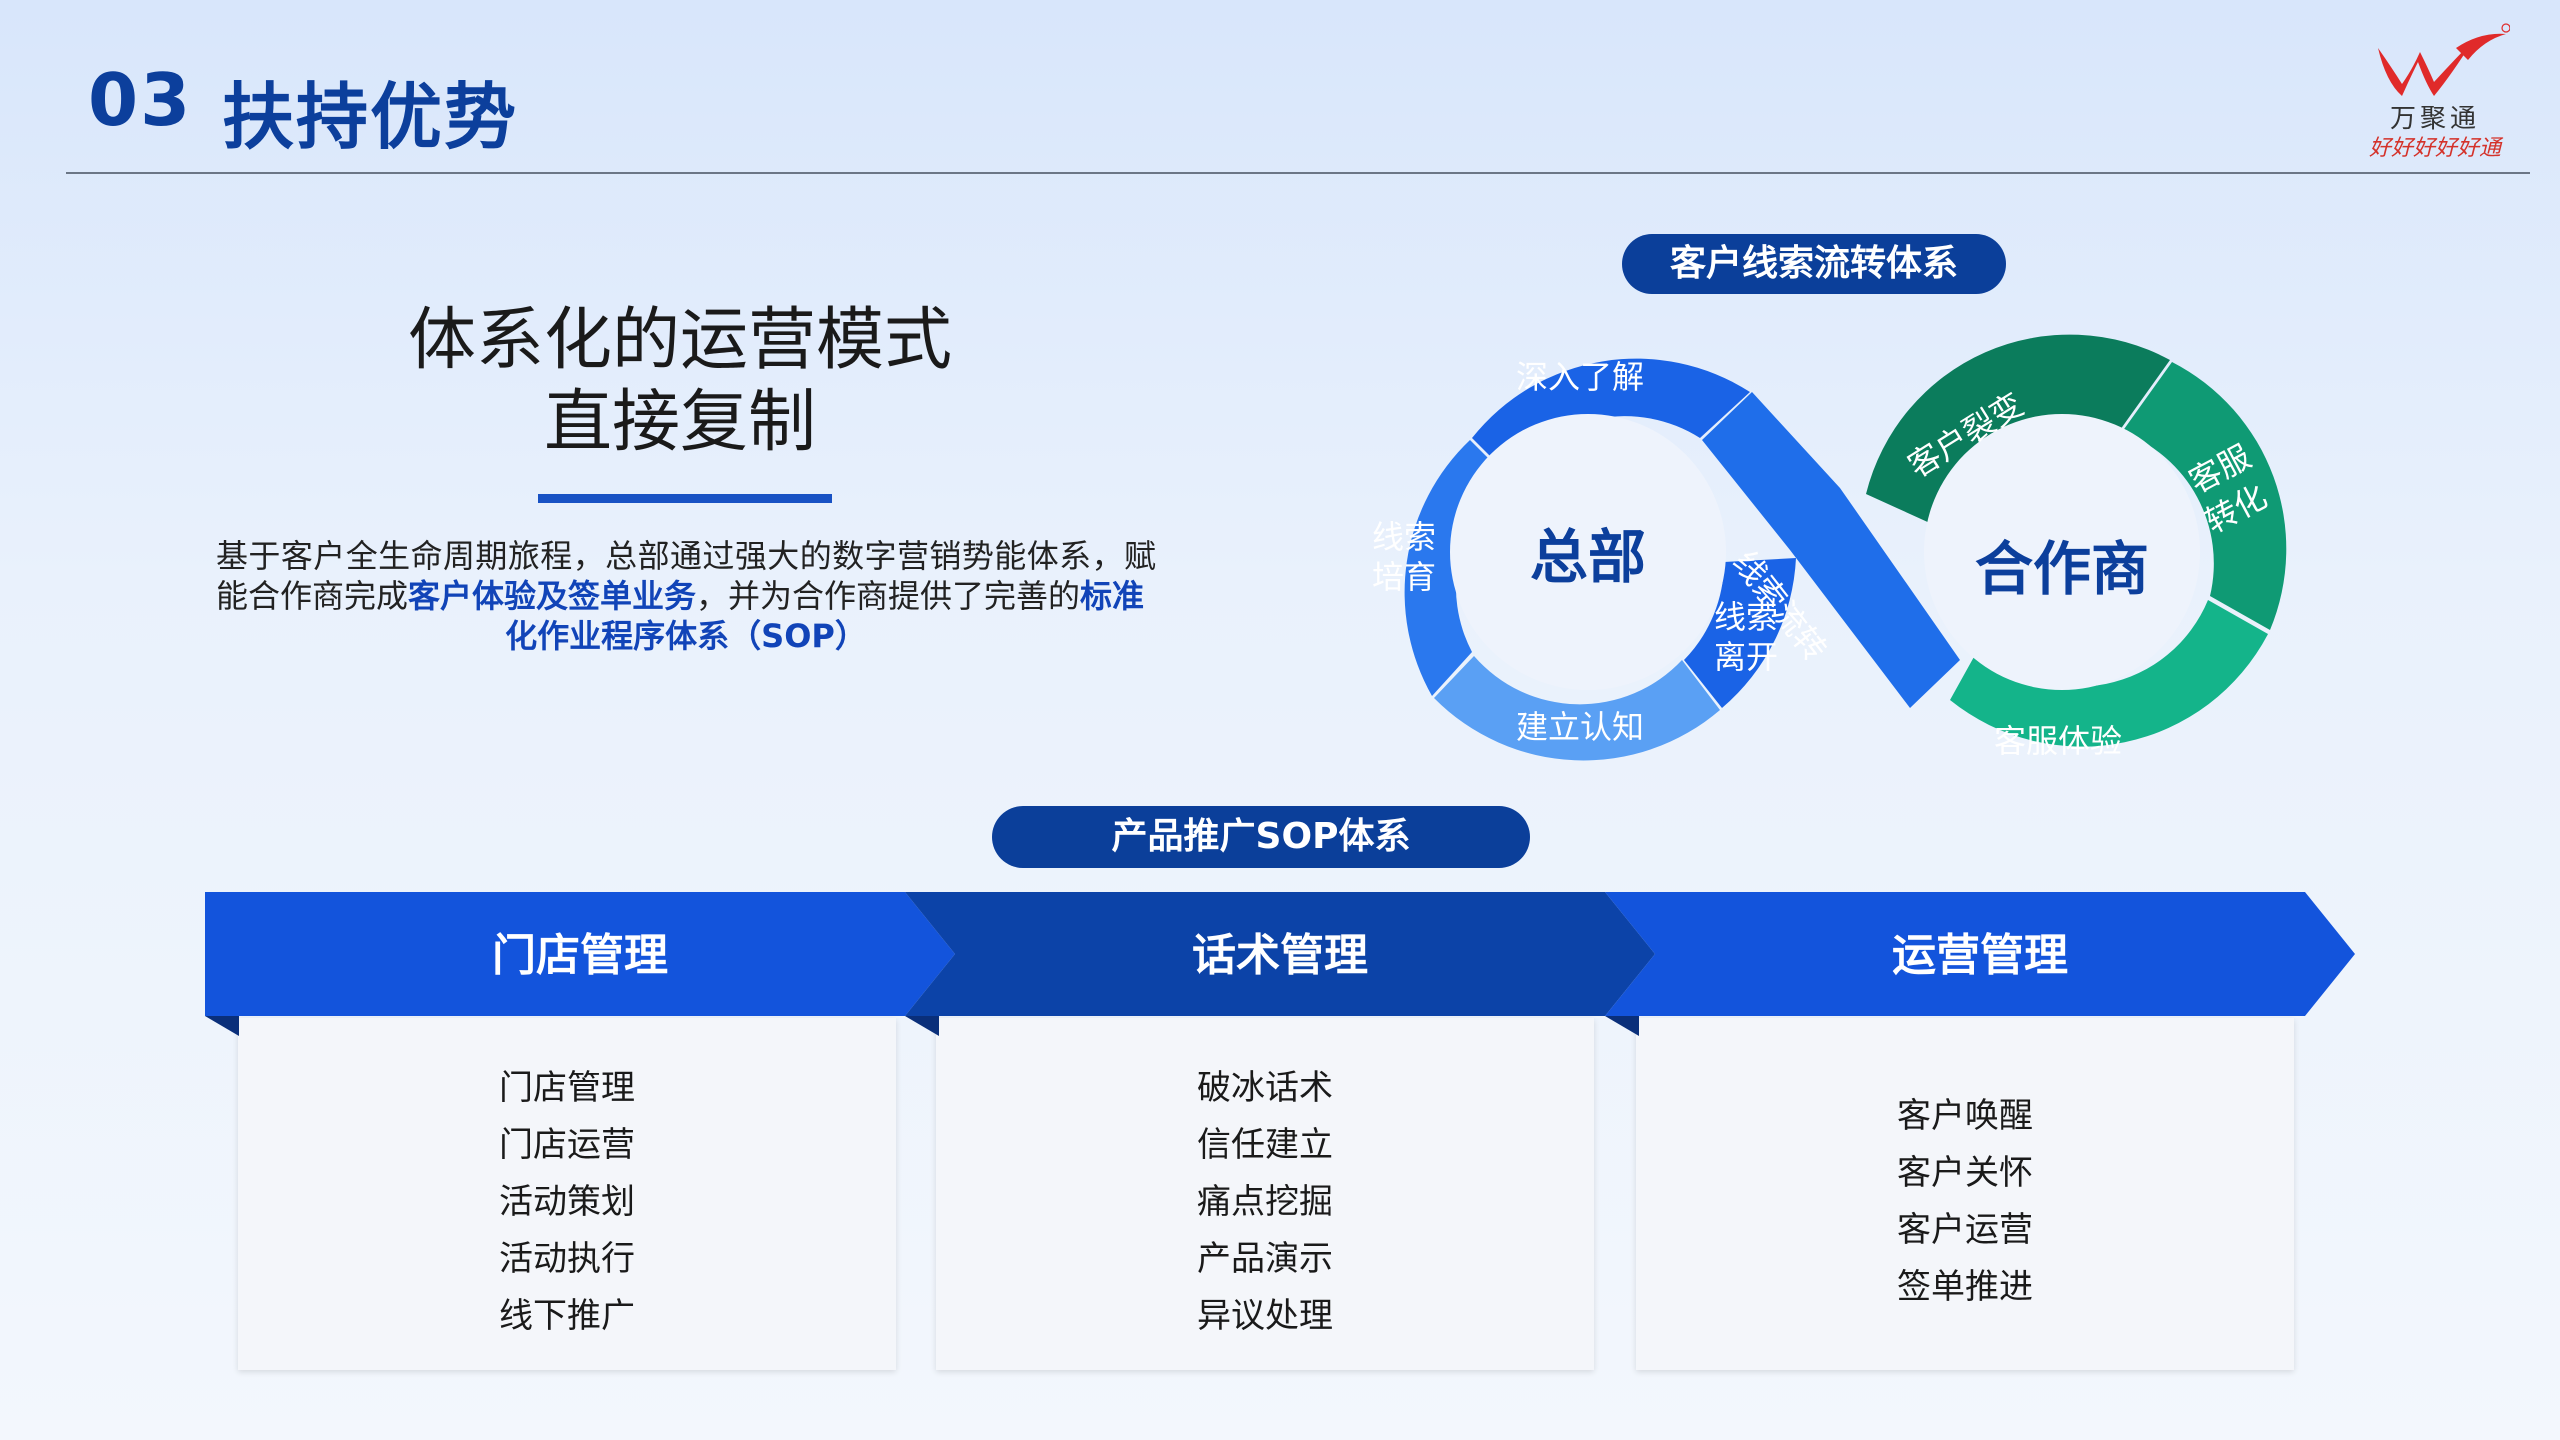  What do you see at coordinates (680, 382) in the screenshot?
I see `headline: 体系化的运营模式 直接复制` at bounding box center [680, 382].